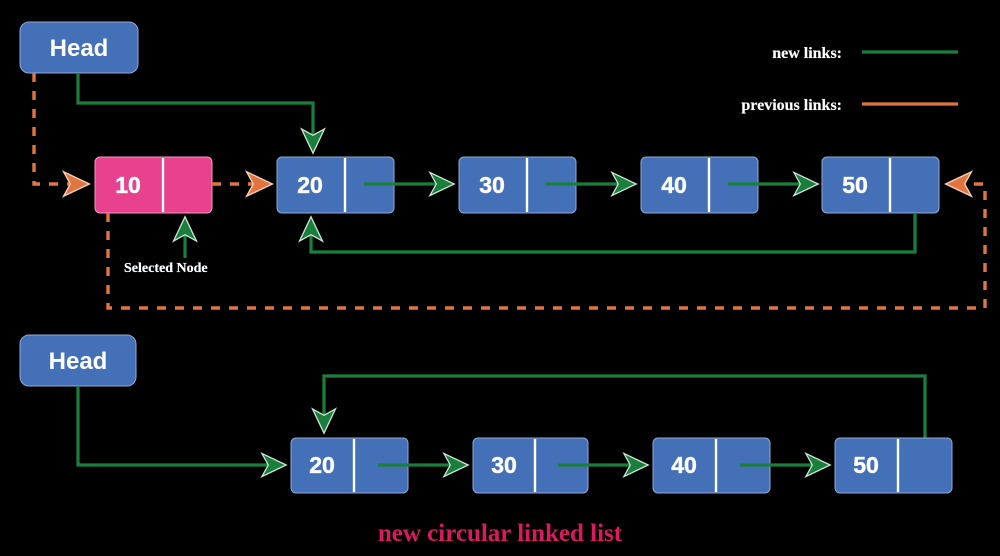 This screenshot has height=556, width=1000. What do you see at coordinates (310, 185) in the screenshot?
I see `node-20-top-value: 20` at bounding box center [310, 185].